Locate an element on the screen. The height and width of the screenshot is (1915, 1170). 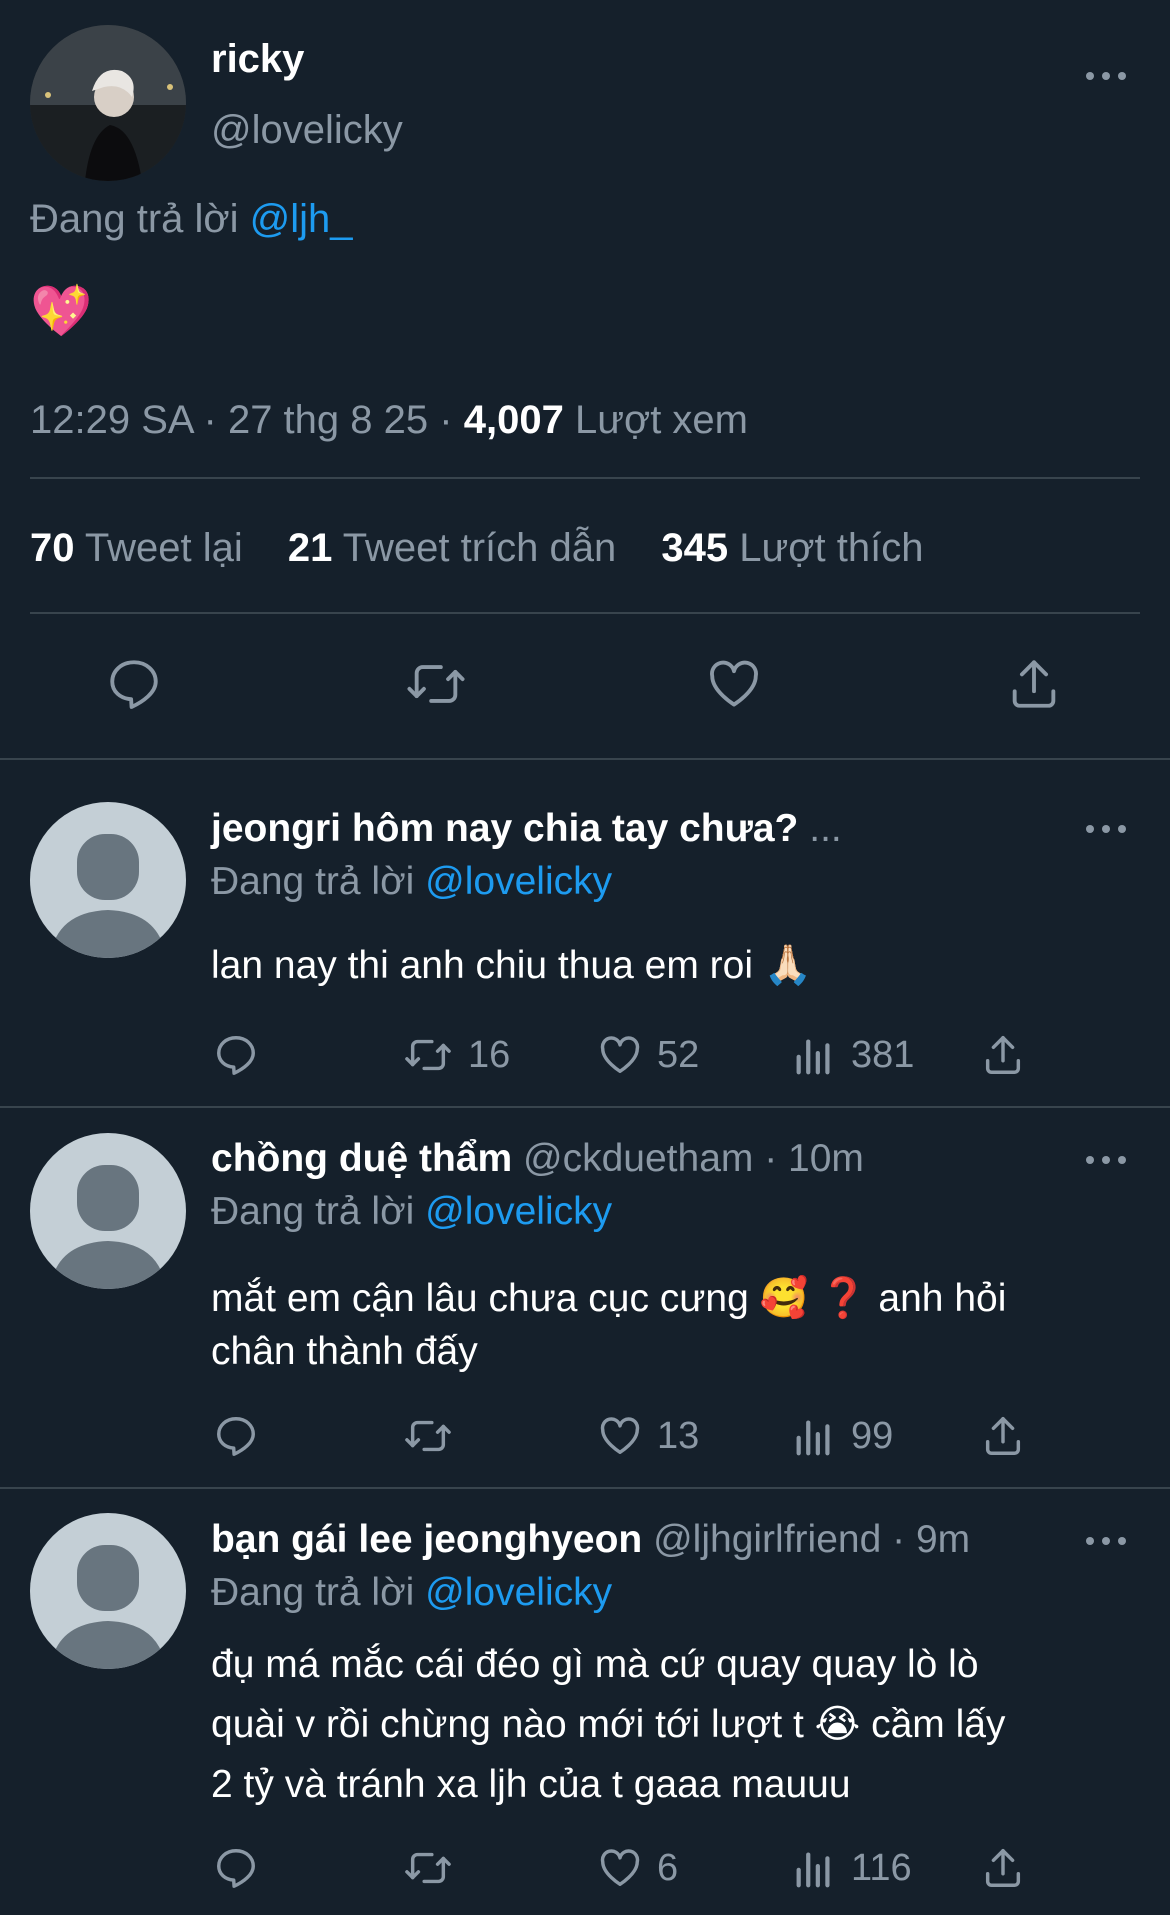
reply-time: · 9m is located at coordinates (931, 1539).